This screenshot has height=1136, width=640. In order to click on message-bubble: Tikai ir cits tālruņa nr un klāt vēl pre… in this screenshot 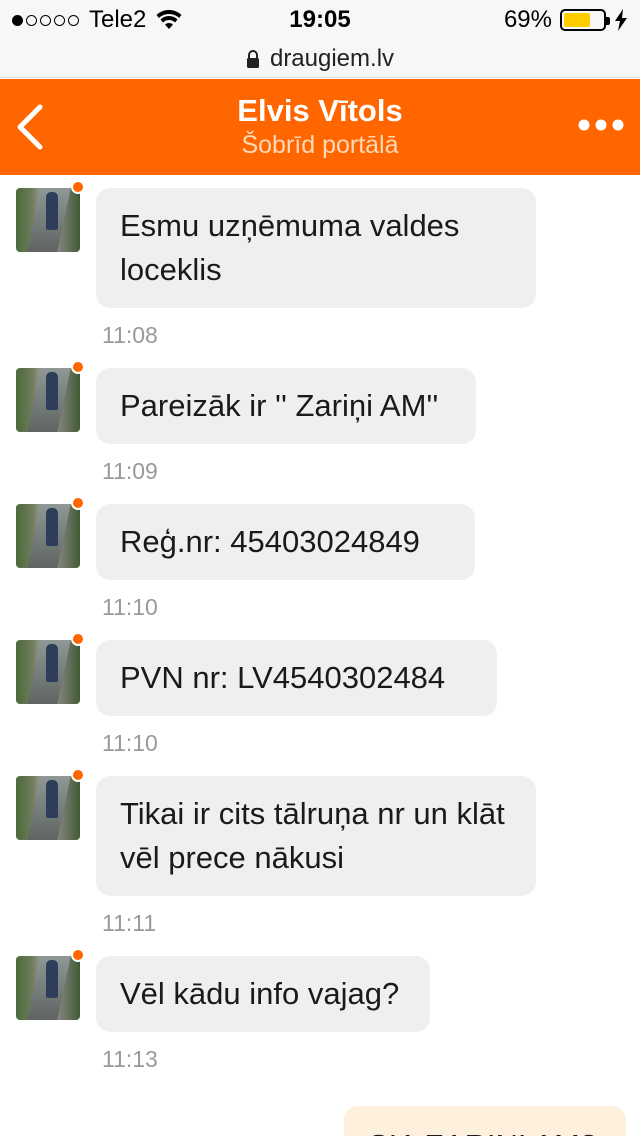, I will do `click(316, 836)`.